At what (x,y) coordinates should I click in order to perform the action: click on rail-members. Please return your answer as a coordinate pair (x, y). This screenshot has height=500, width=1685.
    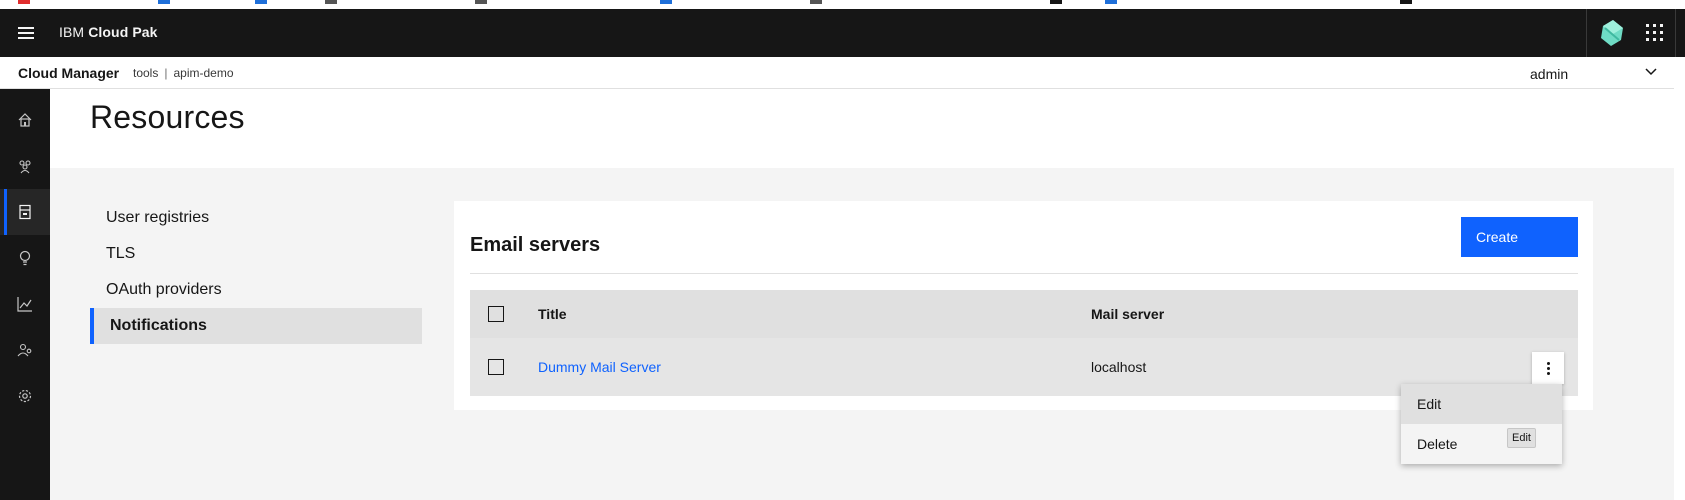
    Looking at the image, I should click on (25, 350).